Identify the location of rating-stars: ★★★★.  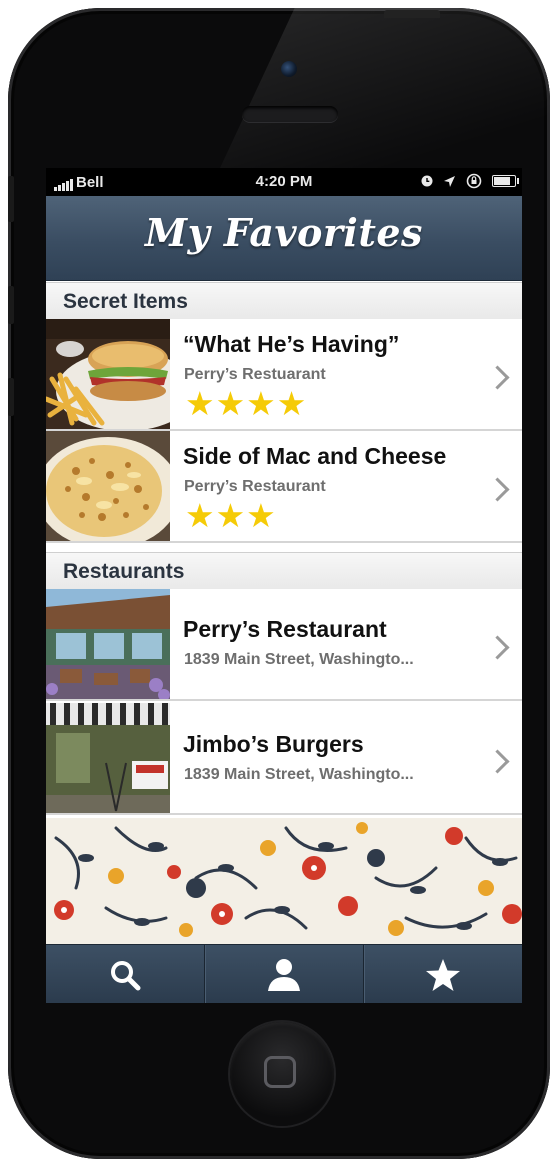
(246, 403).